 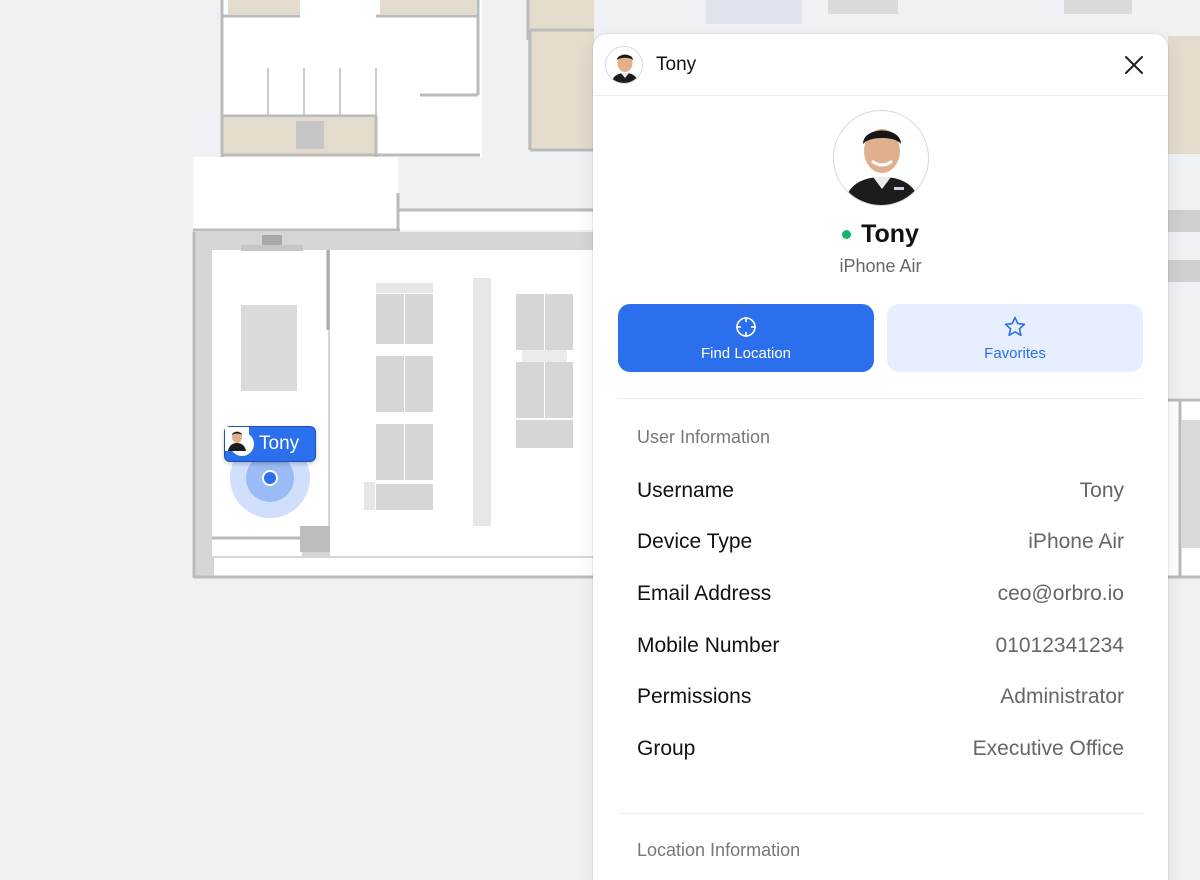 I want to click on profile-section: Tony iPhone Air, so click(x=880, y=186).